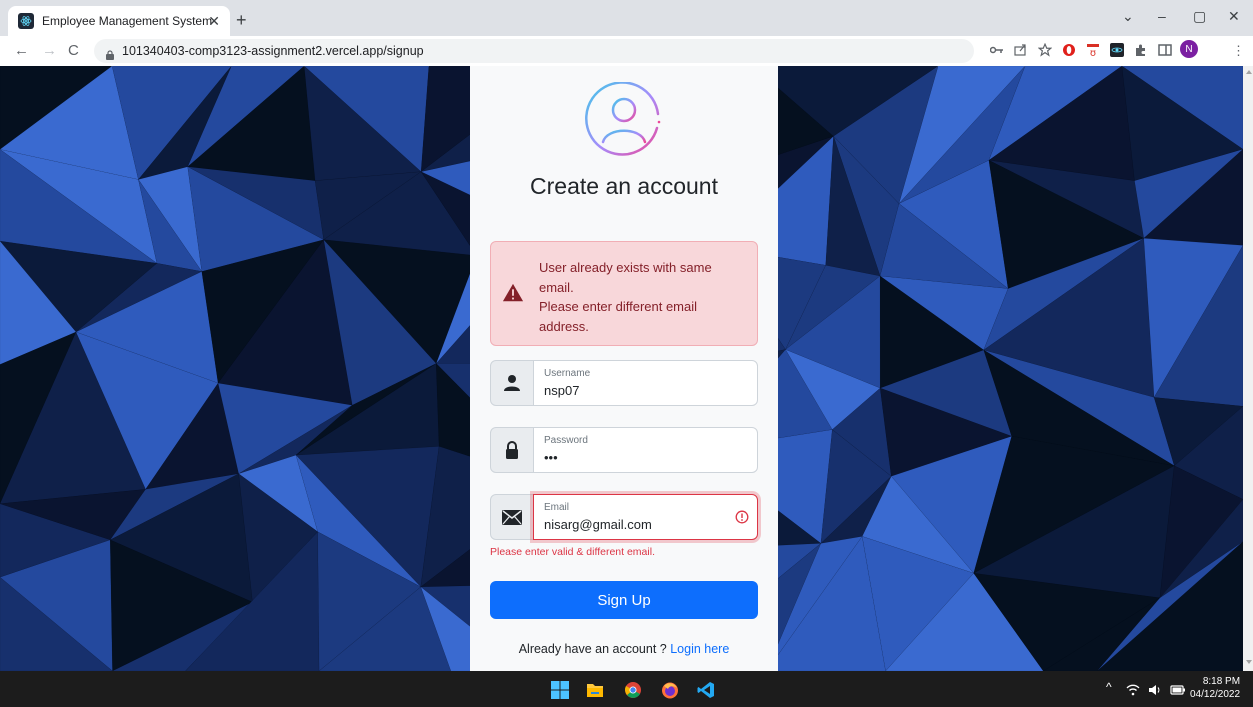 Image resolution: width=1253 pixels, height=707 pixels. I want to click on username-field: Username nsp07, so click(645, 383).